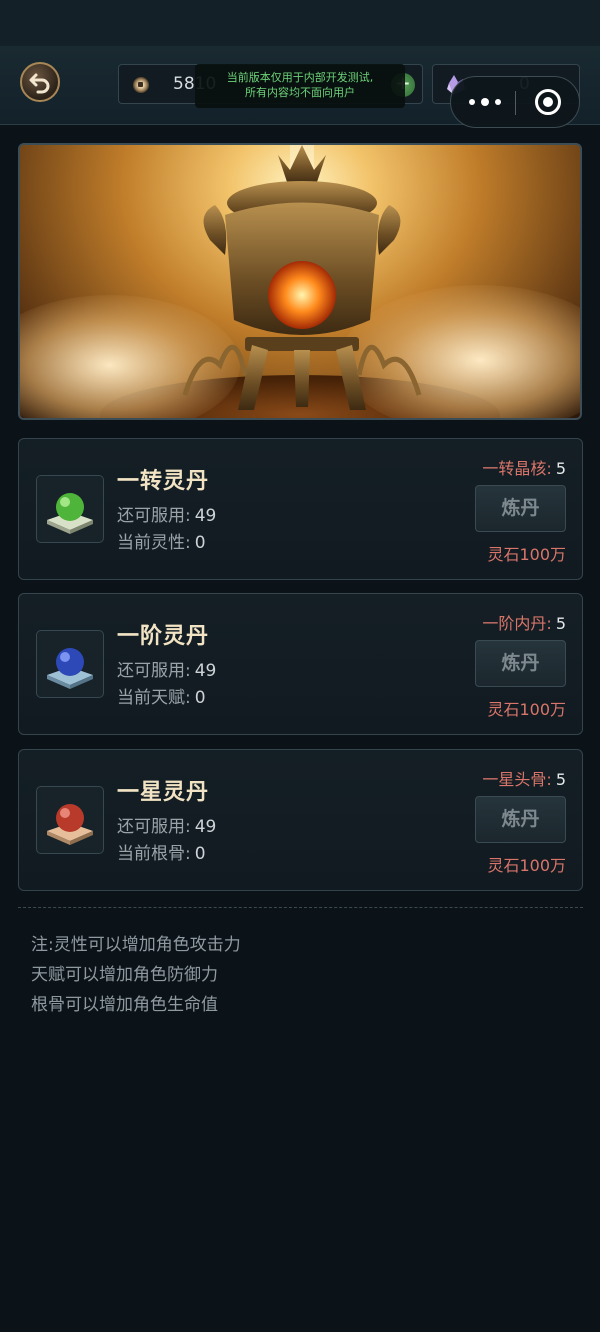 The height and width of the screenshot is (1332, 600). I want to click on current-stat: 当前天赋: 0, so click(161, 695).